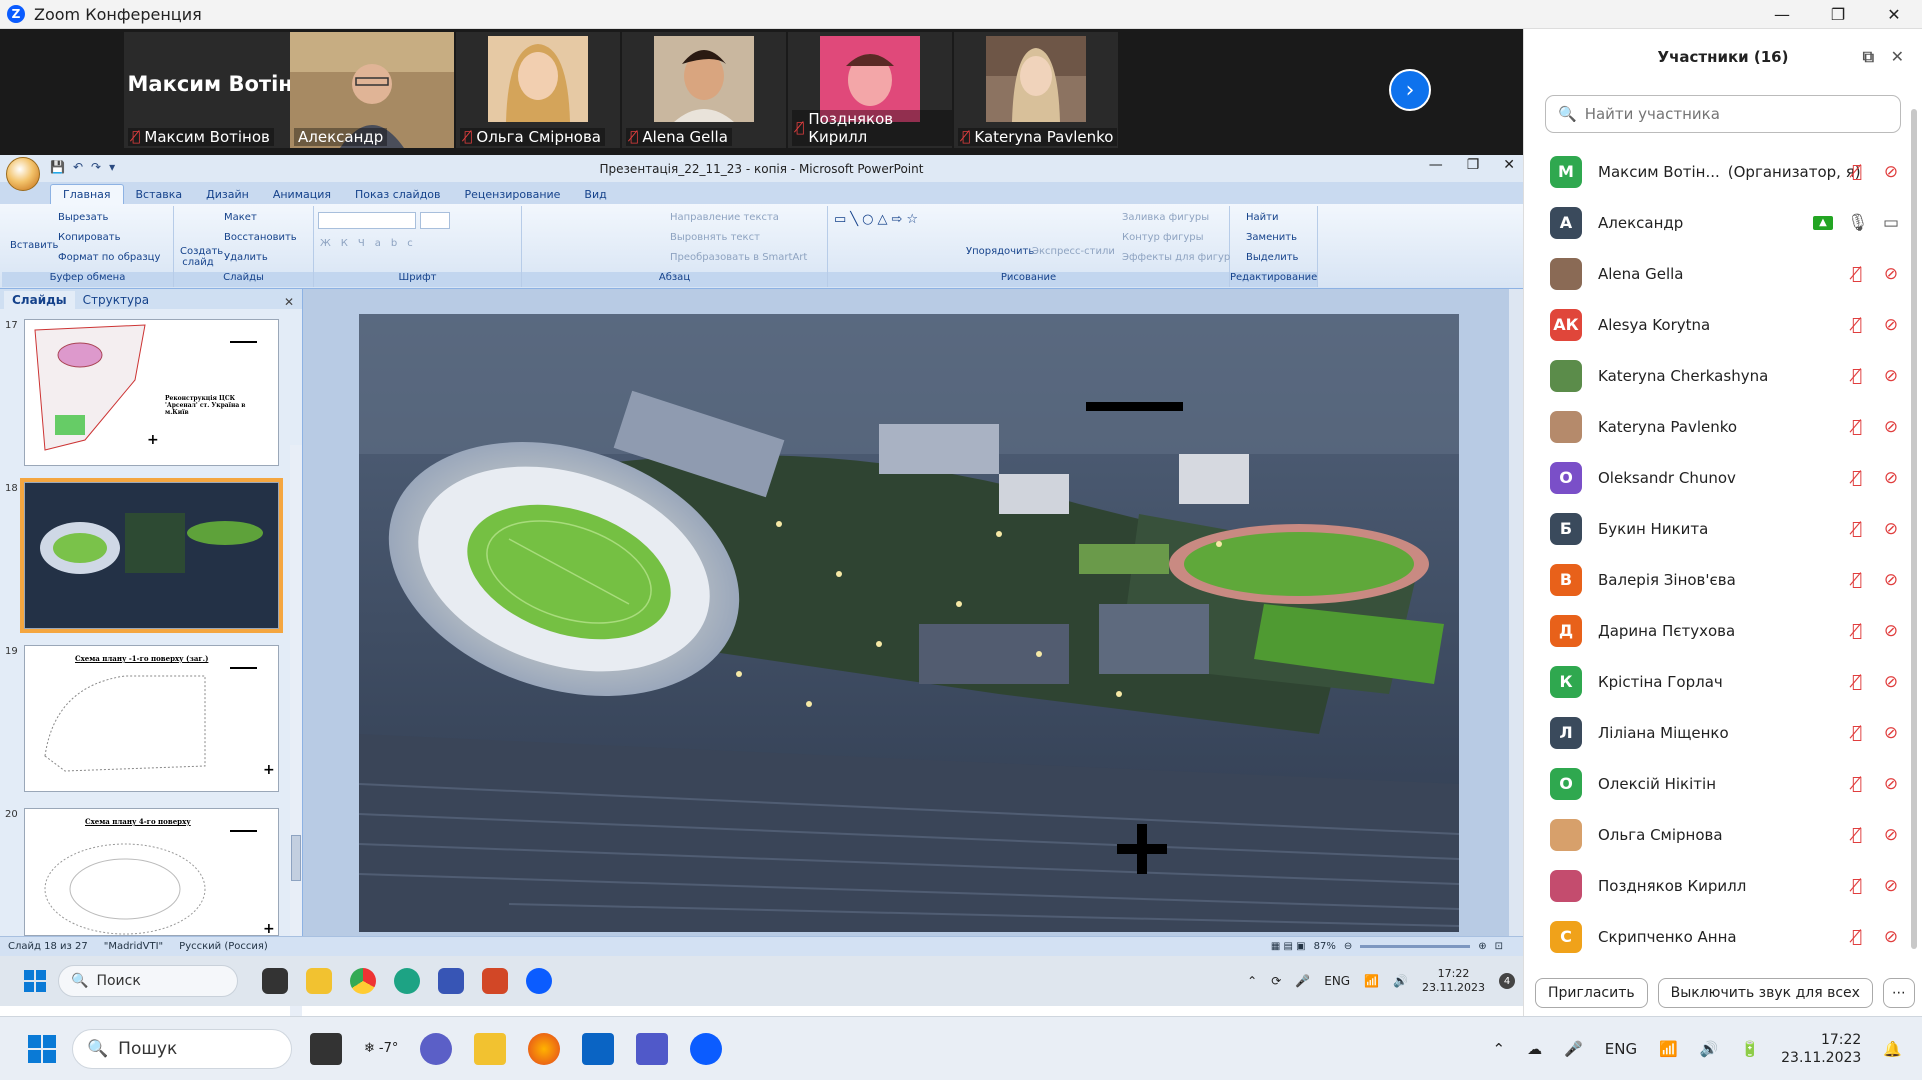 This screenshot has width=1922, height=1080. Describe the element at coordinates (715, 237) in the screenshot. I see `align-text-button: Выровнять текст` at that location.